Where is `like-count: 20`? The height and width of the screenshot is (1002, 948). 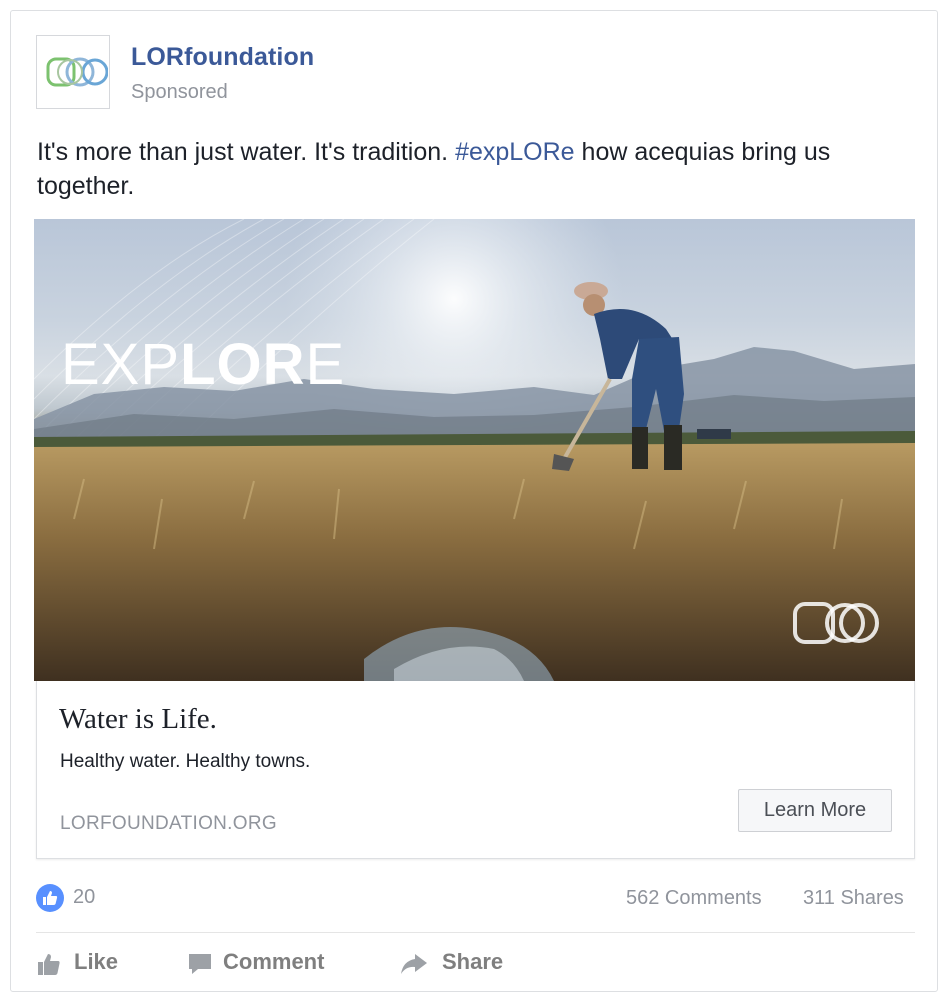 like-count: 20 is located at coordinates (84, 897).